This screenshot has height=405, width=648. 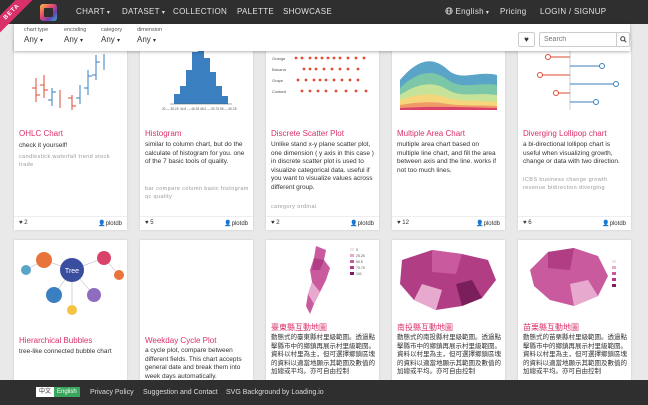 What do you see at coordinates (513, 12) in the screenshot?
I see `nav-pricing: Pricing` at bounding box center [513, 12].